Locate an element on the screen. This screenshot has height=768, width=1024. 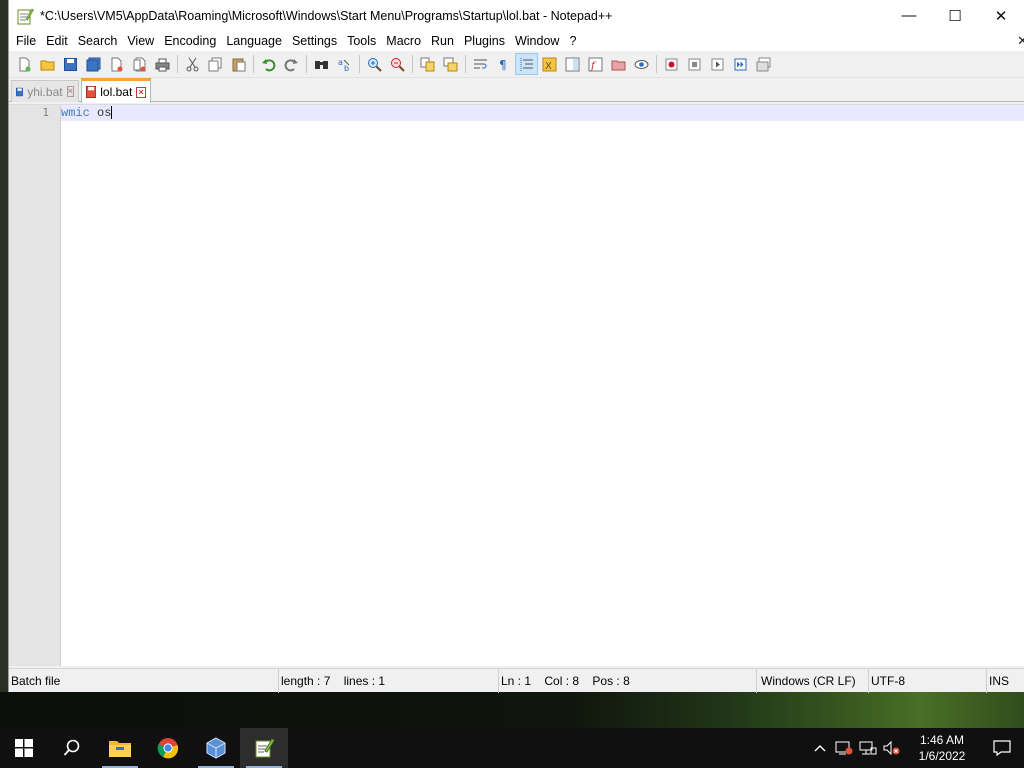
desktop-background is located at coordinates (512, 710).